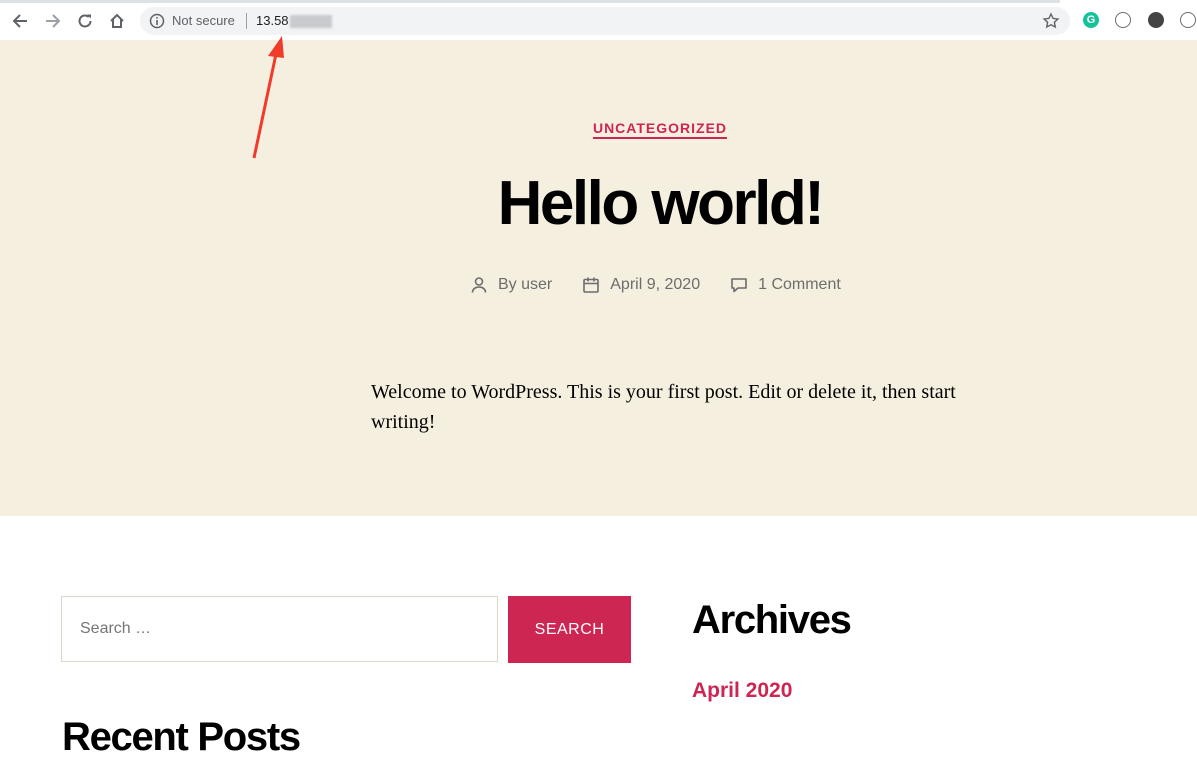  What do you see at coordinates (660, 129) in the screenshot?
I see `category-link: UNCATEGORIZED` at bounding box center [660, 129].